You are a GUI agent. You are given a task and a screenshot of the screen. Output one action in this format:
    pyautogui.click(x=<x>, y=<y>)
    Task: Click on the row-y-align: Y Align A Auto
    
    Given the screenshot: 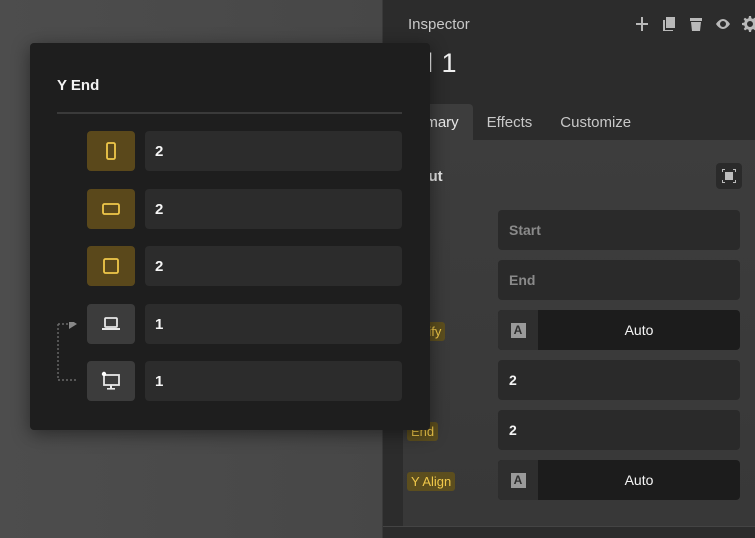 What is the action you would take?
    pyautogui.click(x=579, y=480)
    